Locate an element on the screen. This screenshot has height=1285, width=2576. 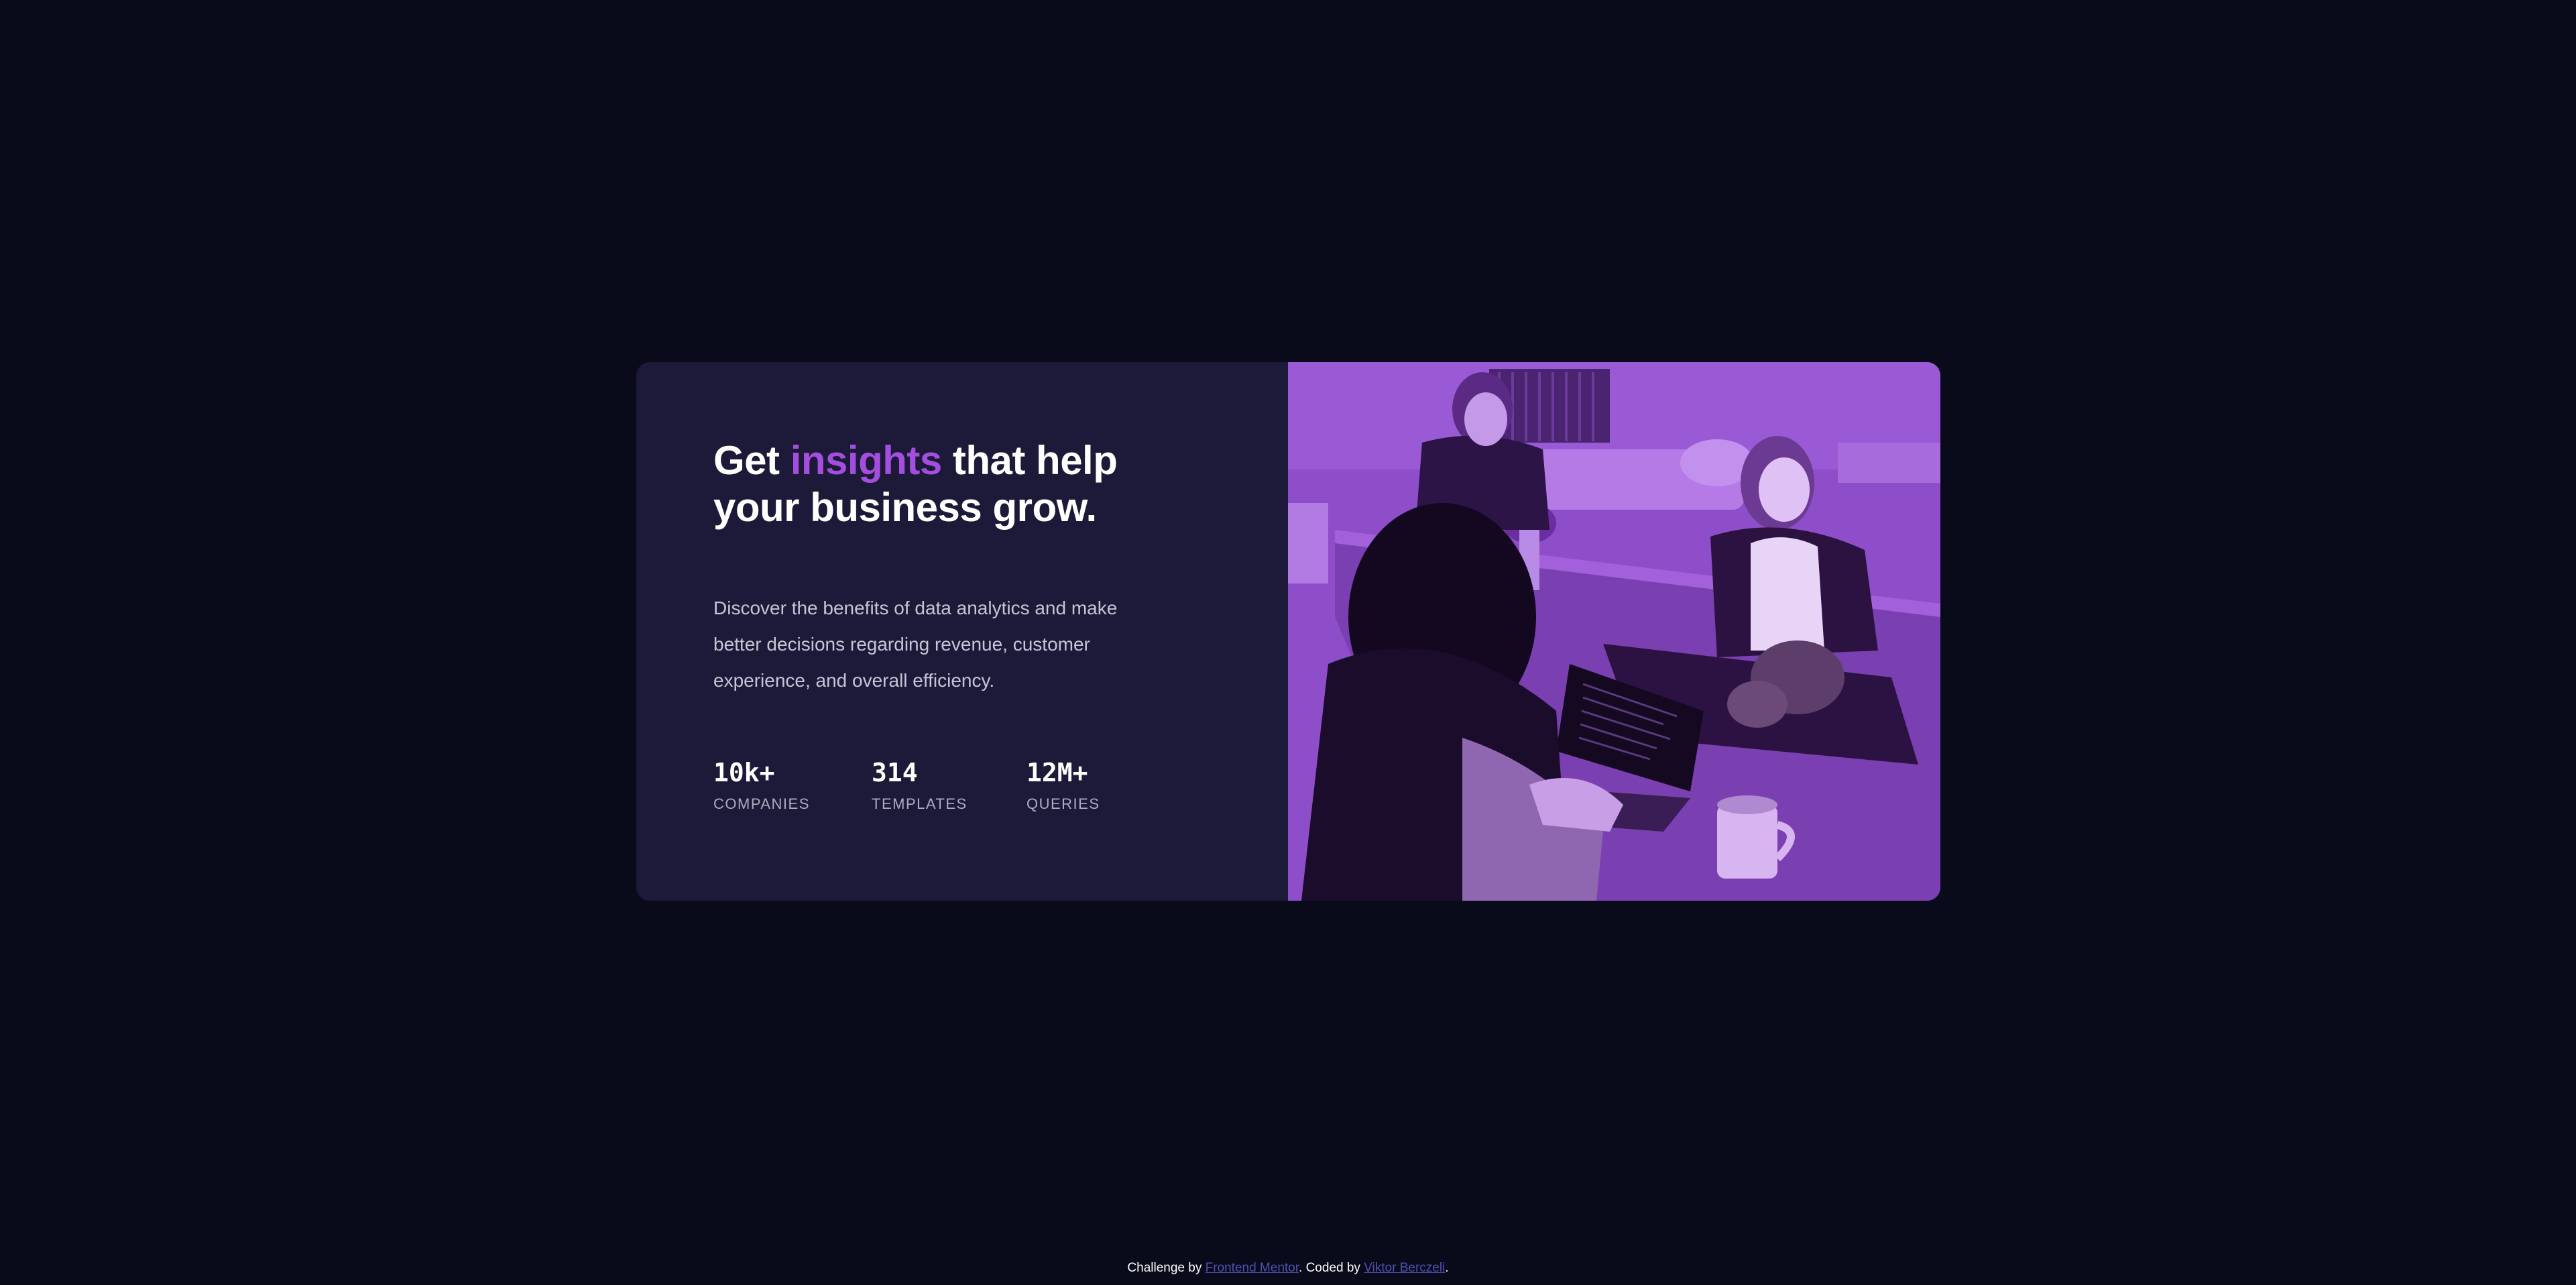
office-team-image is located at coordinates (1614, 631).